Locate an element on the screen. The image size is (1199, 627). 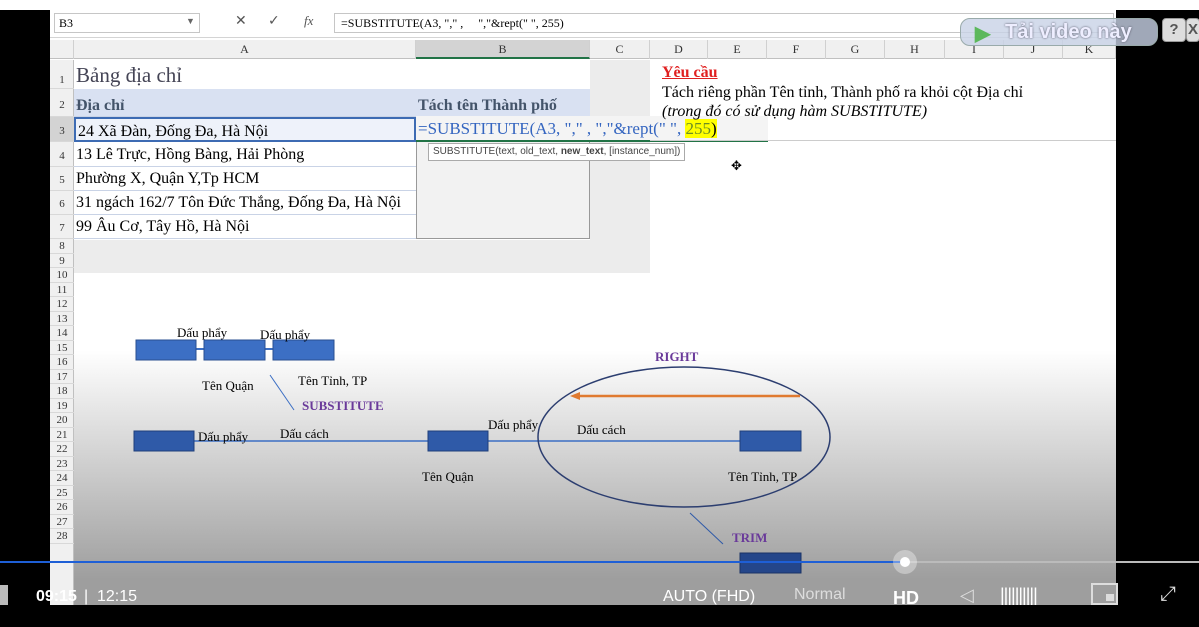
volume-icon: ◁ is located at coordinates (967, 595).